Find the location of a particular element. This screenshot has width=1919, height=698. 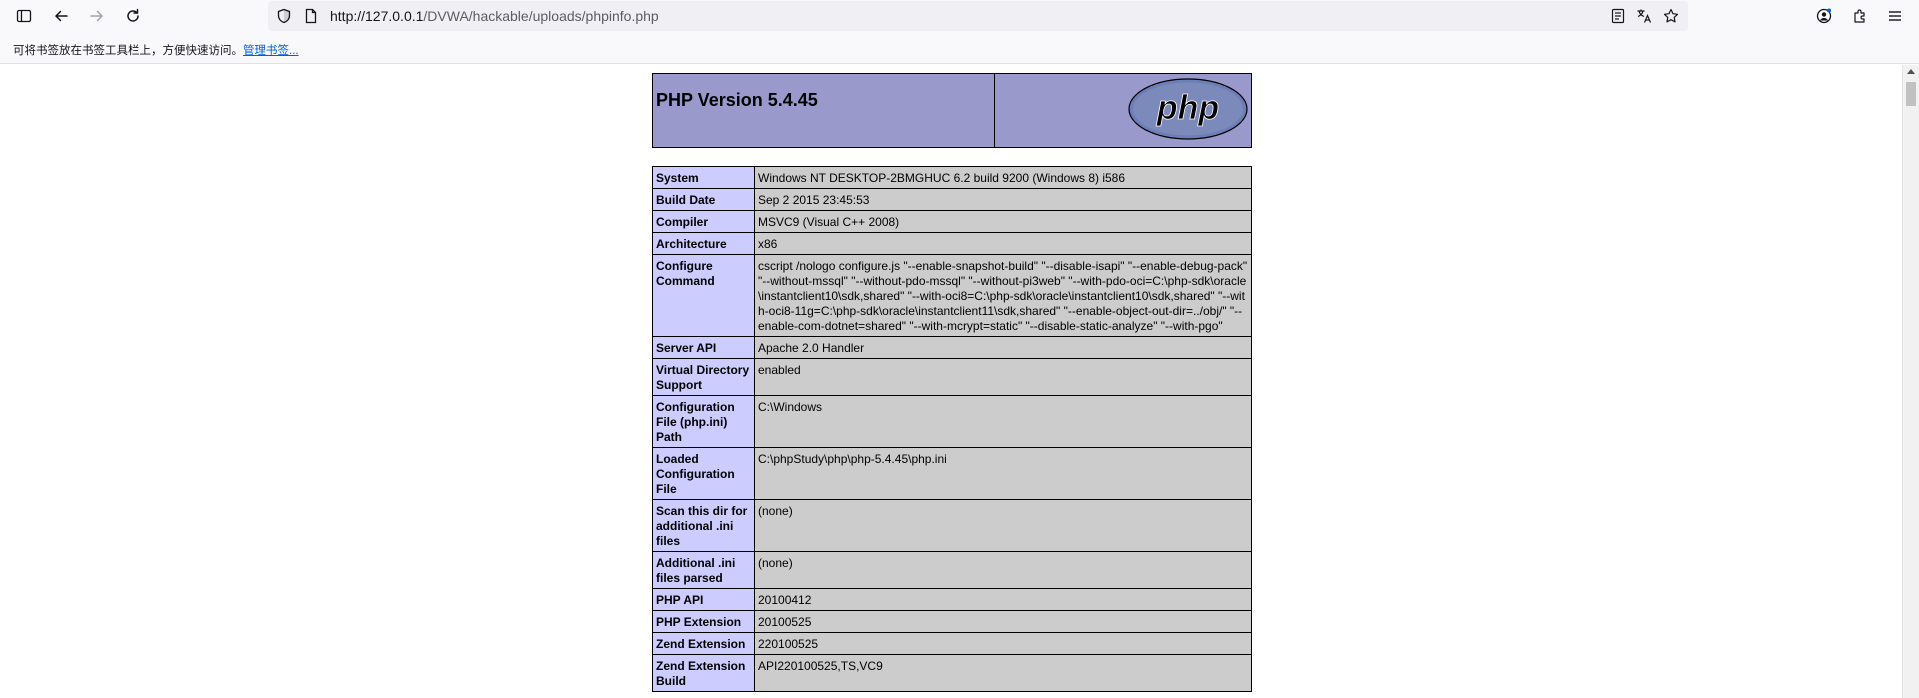

phpinfo-key: System is located at coordinates (703, 177).